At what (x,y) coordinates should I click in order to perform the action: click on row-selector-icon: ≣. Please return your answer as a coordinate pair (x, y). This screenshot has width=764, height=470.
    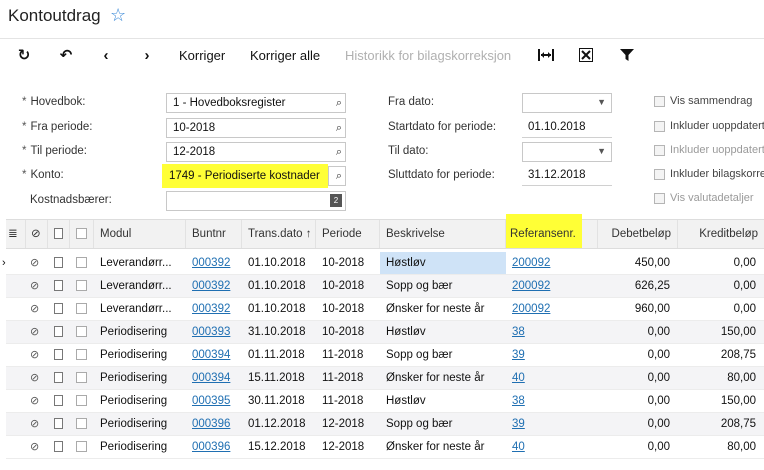
    Looking at the image, I should click on (16, 234).